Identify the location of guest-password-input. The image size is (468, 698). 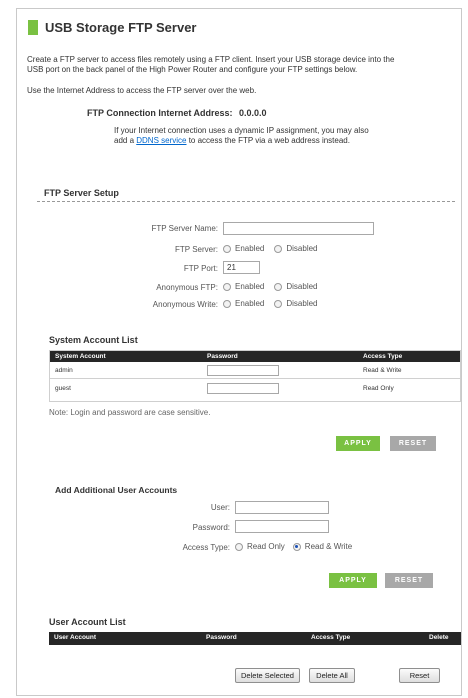
(243, 388).